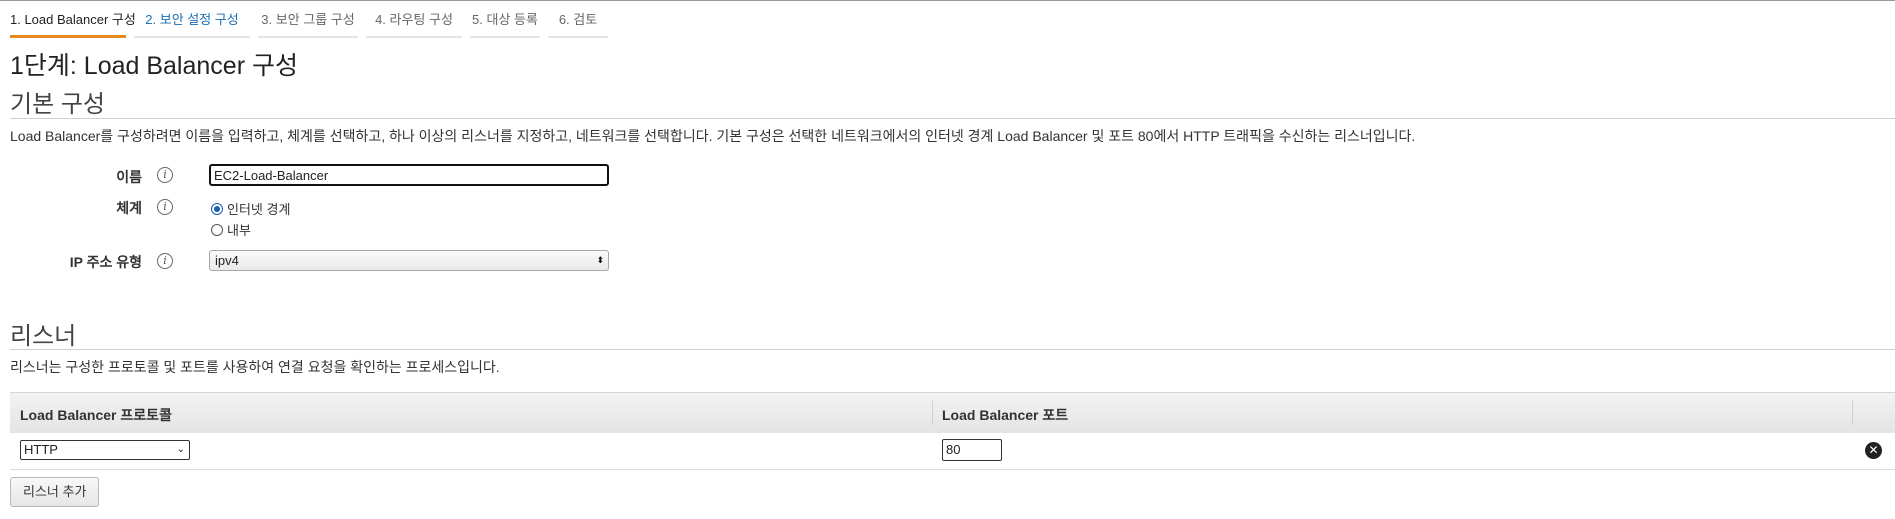 Image resolution: width=1895 pixels, height=519 pixels. Describe the element at coordinates (73, 23) in the screenshot. I see `tab-configure-load-balancer: 1. Load Balancer 구성` at that location.